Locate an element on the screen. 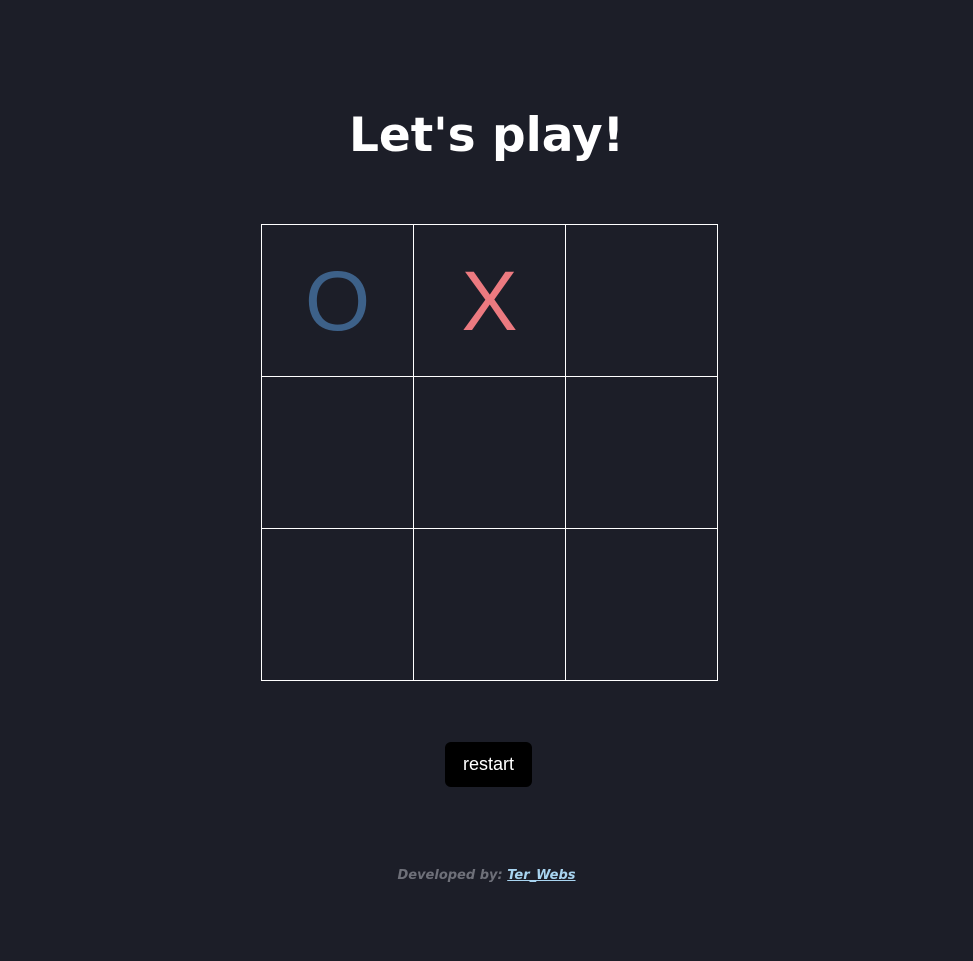 The height and width of the screenshot is (961, 973). footer-credit: Developed by: Ter_Webs is located at coordinates (486, 875).